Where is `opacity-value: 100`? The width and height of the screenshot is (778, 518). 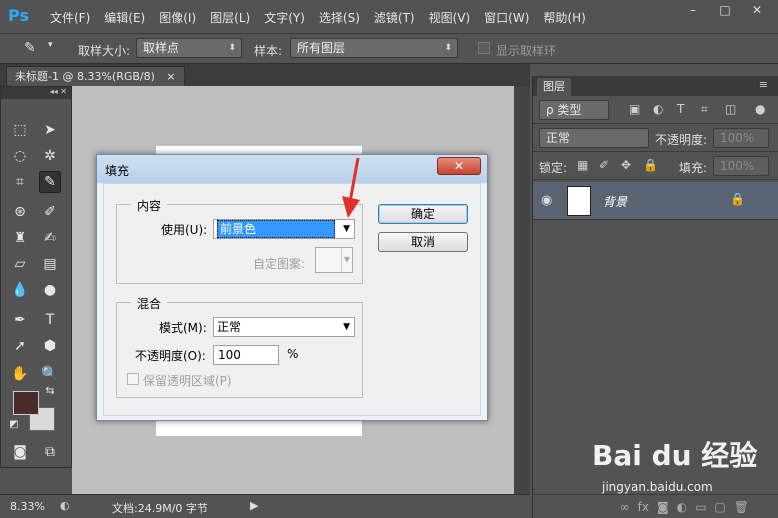
opacity-value: 100 is located at coordinates (229, 355).